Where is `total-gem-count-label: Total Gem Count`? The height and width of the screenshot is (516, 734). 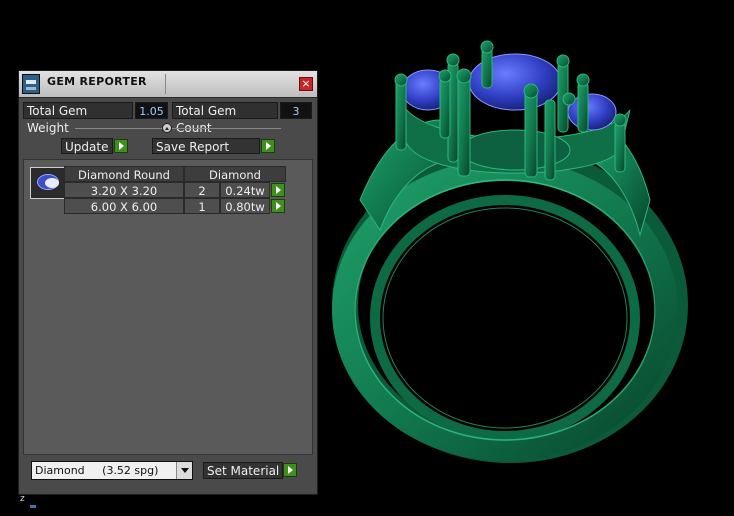 total-gem-count-label: Total Gem Count is located at coordinates (225, 118).